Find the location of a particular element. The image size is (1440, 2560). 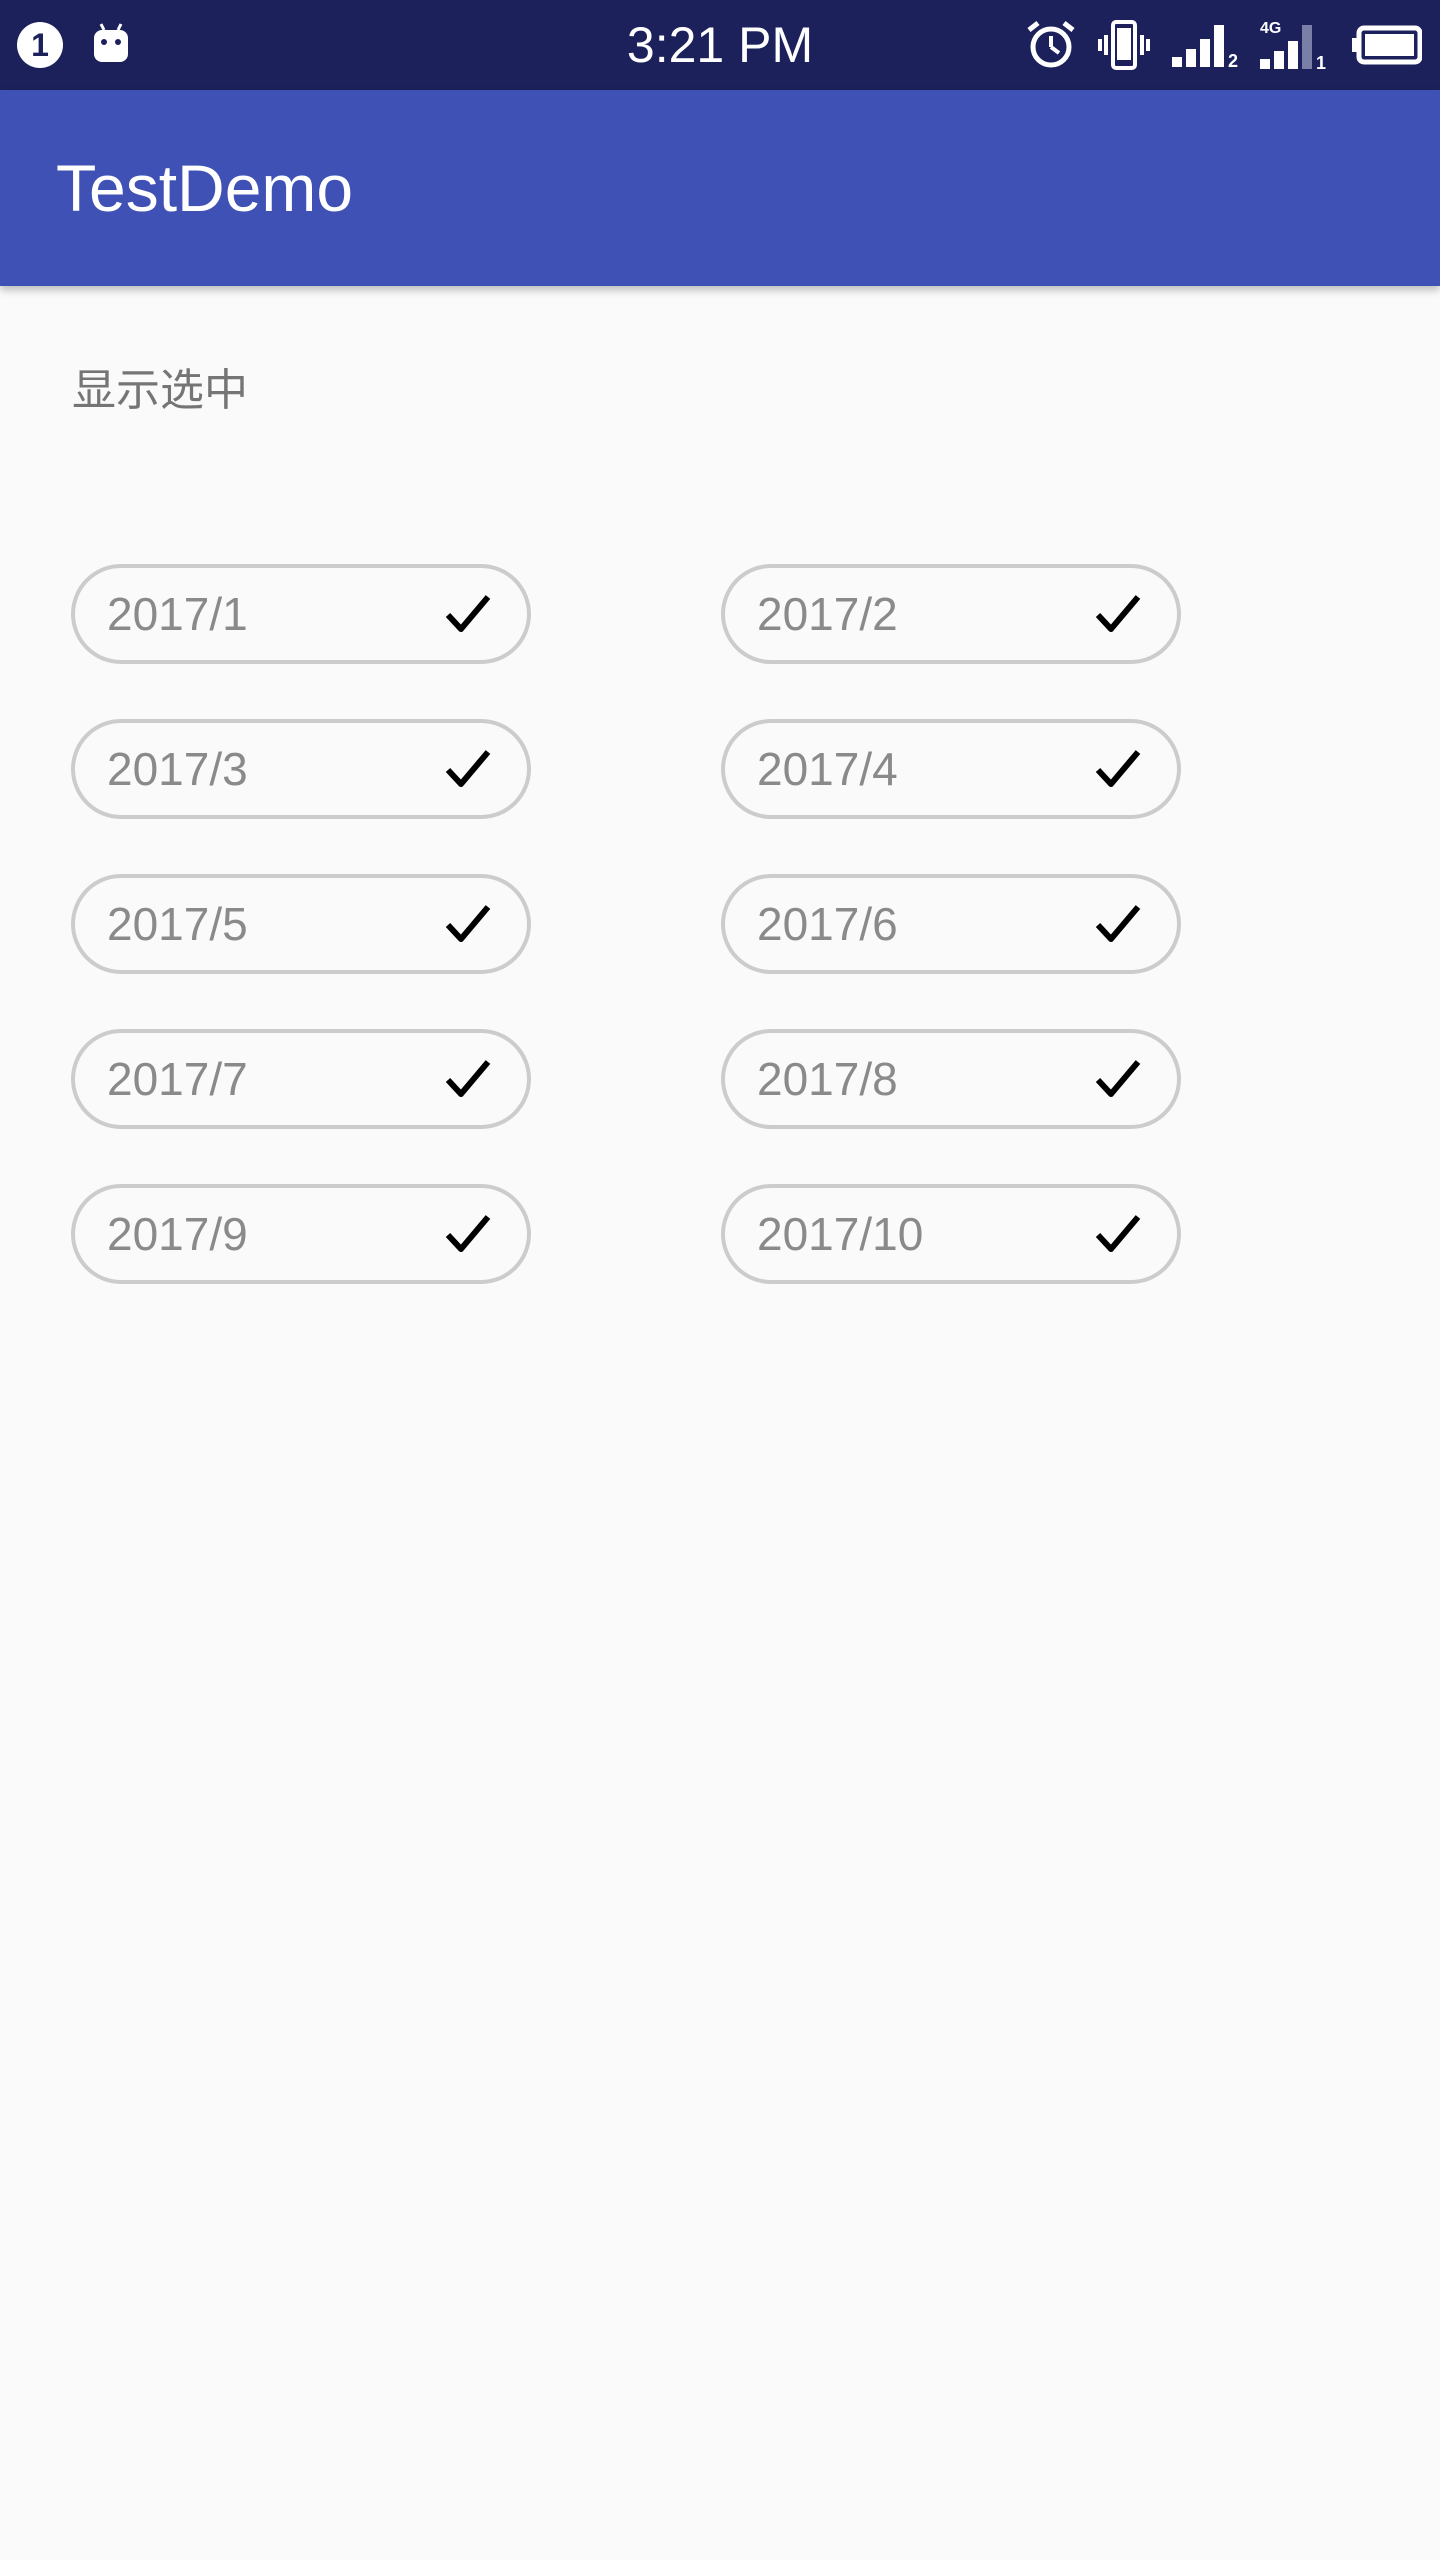

vibrate-icon is located at coordinates (1124, 45).